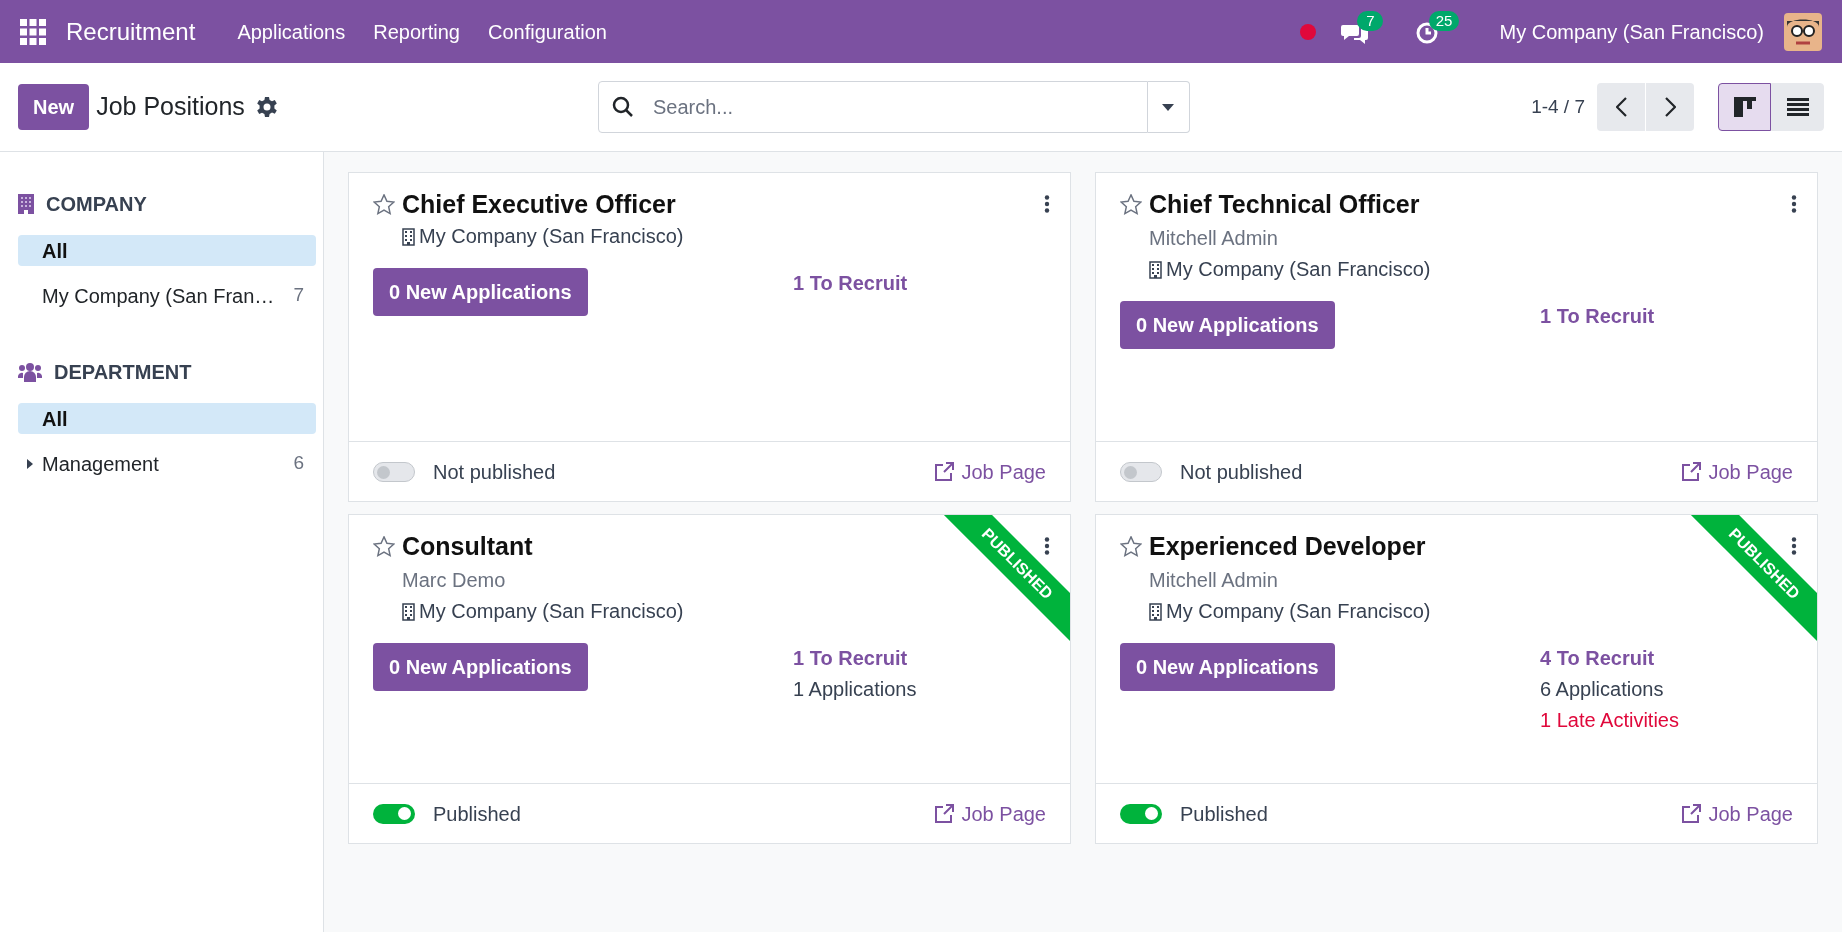 This screenshot has height=932, width=1842. I want to click on kanban-view-button, so click(1744, 107).